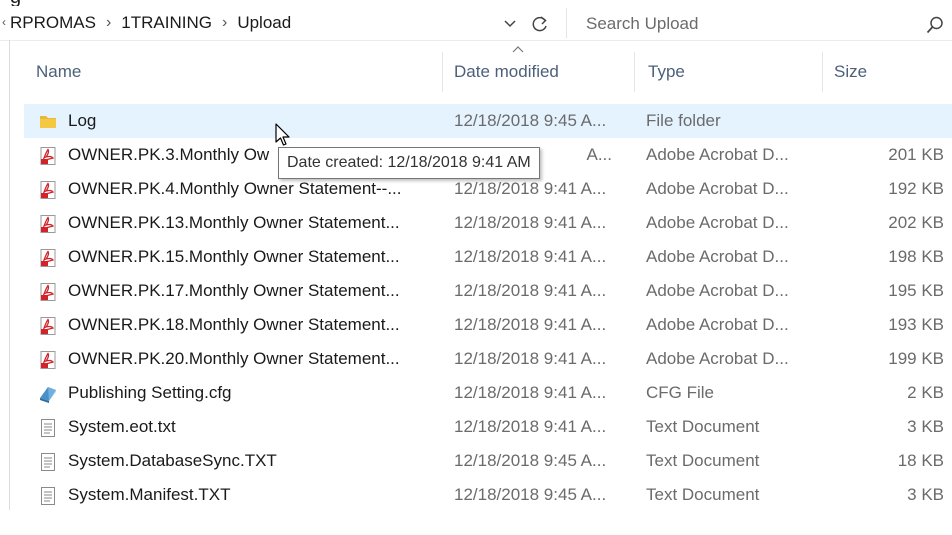 The height and width of the screenshot is (535, 952). What do you see at coordinates (518, 49) in the screenshot?
I see `sort-ascending-icon` at bounding box center [518, 49].